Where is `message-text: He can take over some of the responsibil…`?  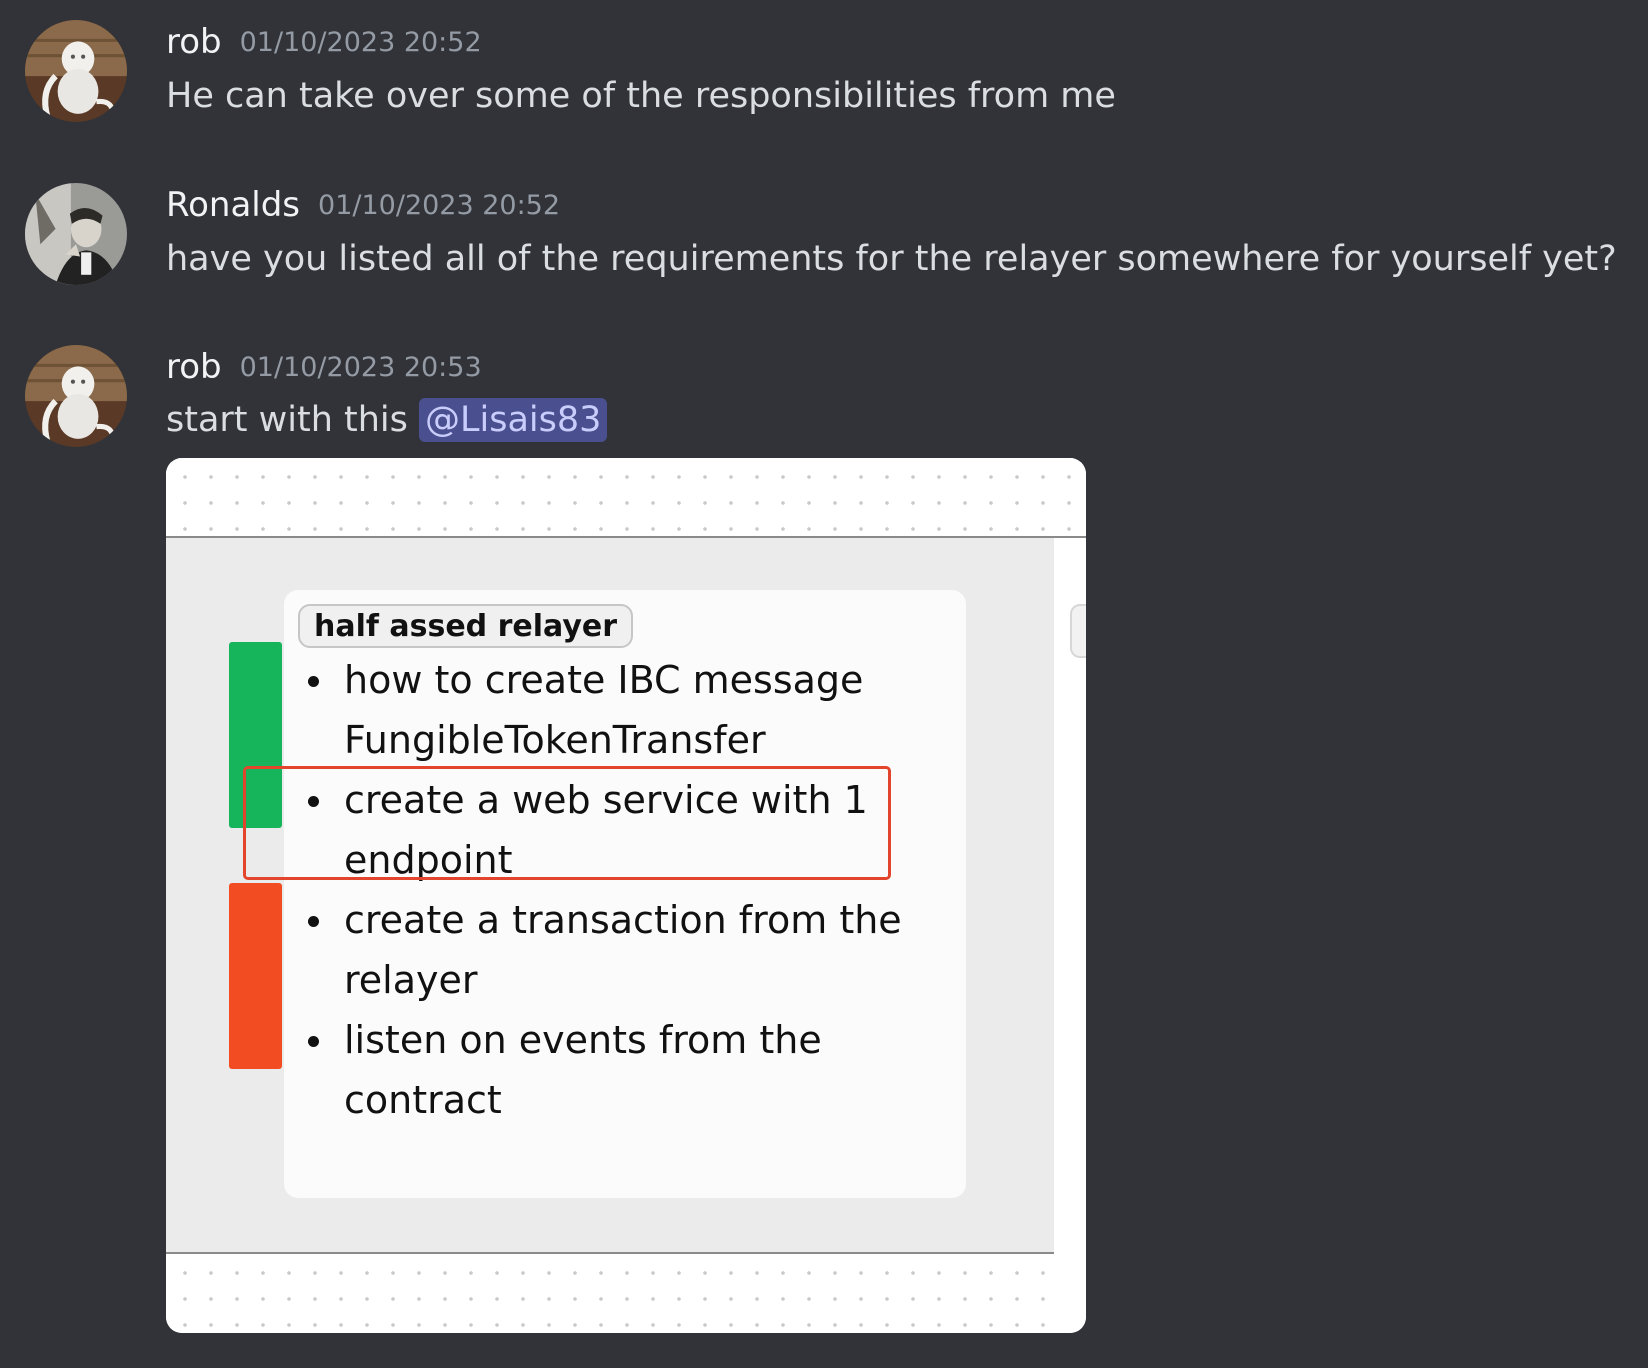
message-text: He can take over some of the responsibil… is located at coordinates (641, 96).